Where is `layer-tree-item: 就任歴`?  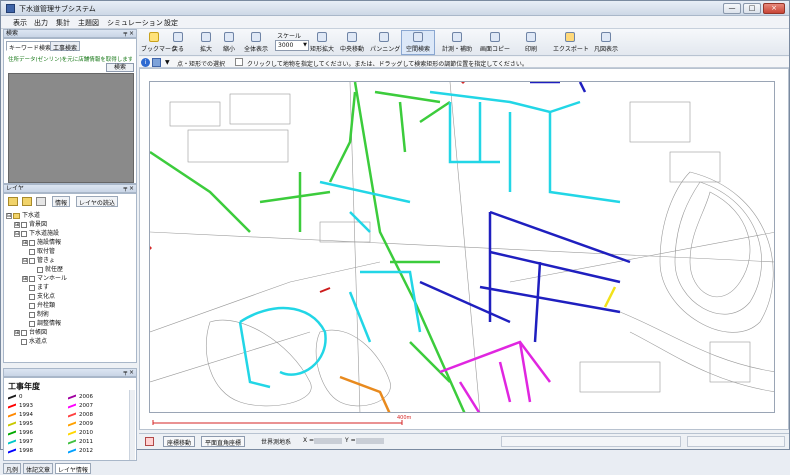 layer-tree-item: 就任歴 is located at coordinates (71, 268).